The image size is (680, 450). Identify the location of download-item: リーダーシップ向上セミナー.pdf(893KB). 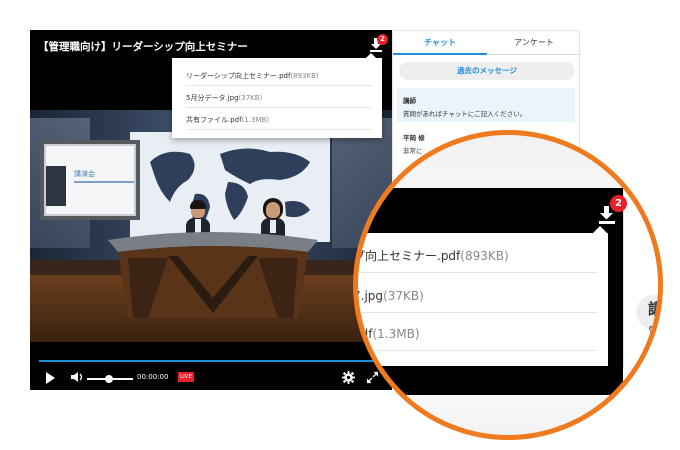
(279, 76).